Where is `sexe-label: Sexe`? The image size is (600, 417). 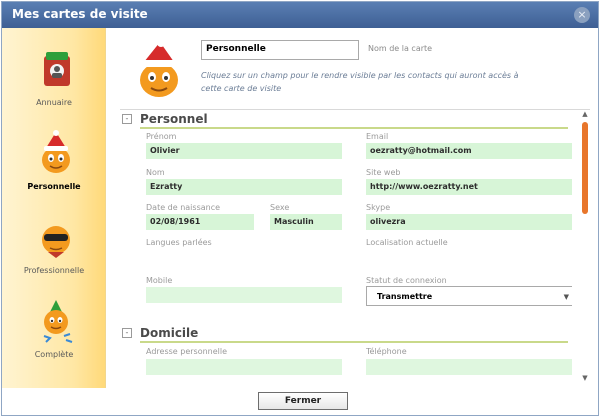
sexe-label: Sexe is located at coordinates (280, 207).